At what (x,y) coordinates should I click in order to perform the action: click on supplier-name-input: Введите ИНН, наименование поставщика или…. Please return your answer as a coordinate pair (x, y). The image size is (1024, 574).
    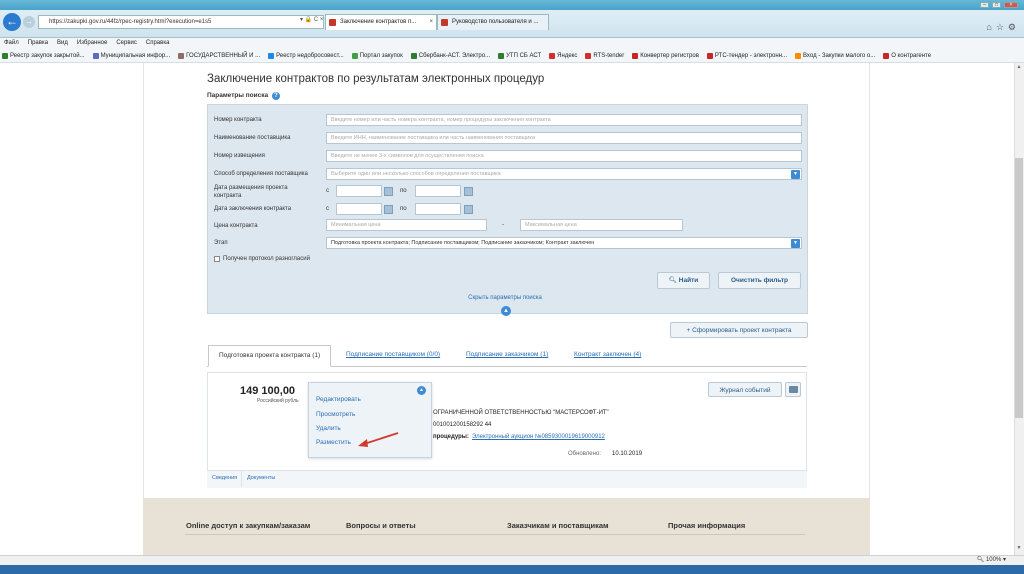
    Looking at the image, I should click on (564, 138).